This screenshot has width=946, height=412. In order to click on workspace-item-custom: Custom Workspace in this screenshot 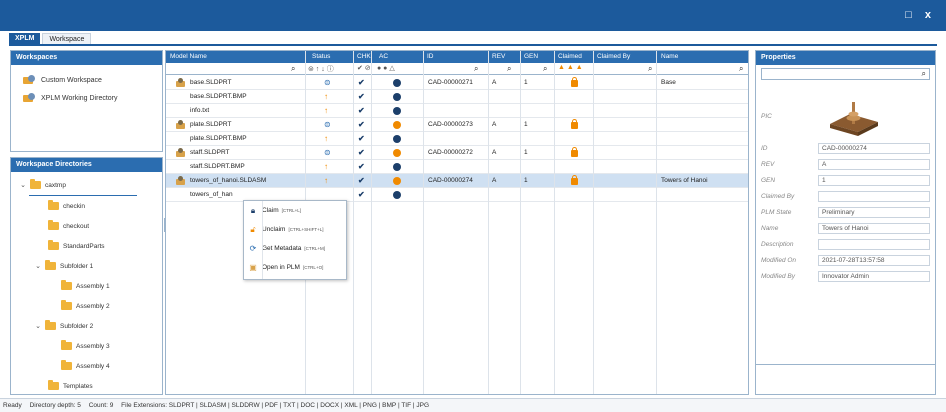, I will do `click(86, 80)`.